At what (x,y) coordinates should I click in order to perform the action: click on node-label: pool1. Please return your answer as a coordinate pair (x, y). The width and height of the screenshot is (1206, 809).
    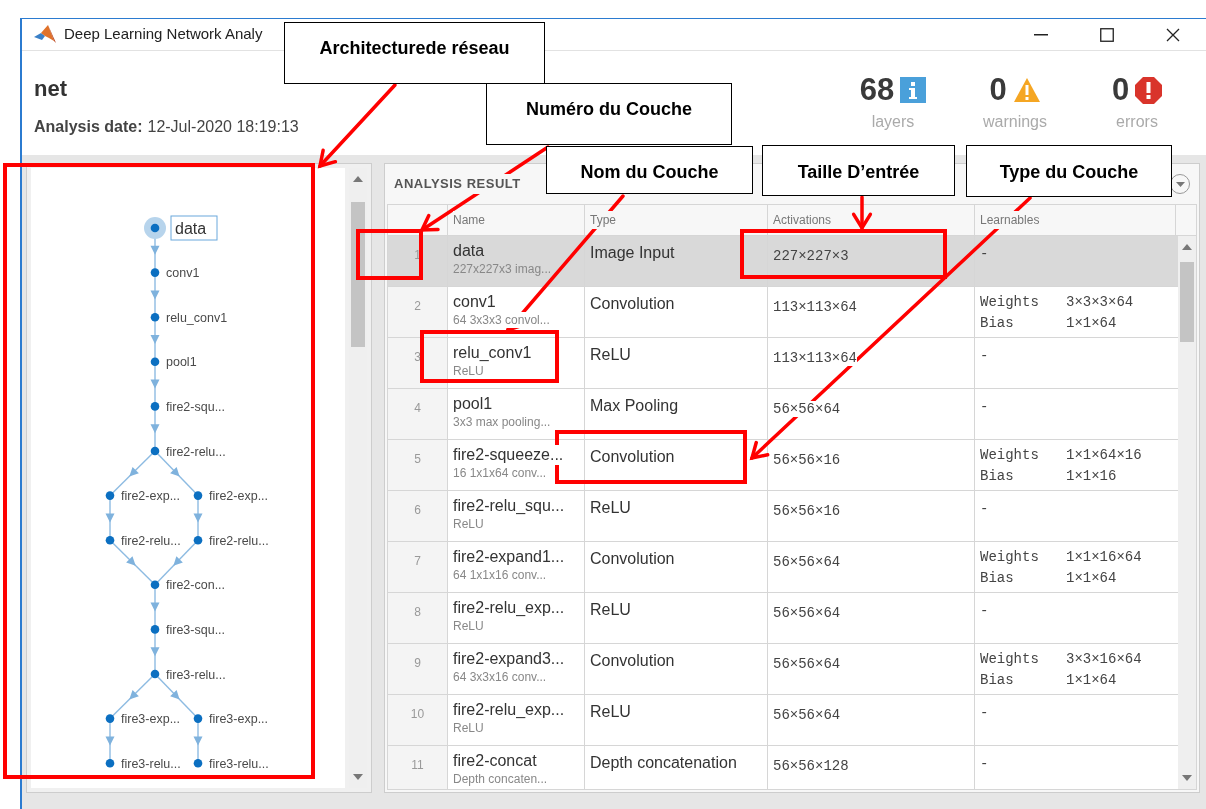
    Looking at the image, I should click on (181, 362).